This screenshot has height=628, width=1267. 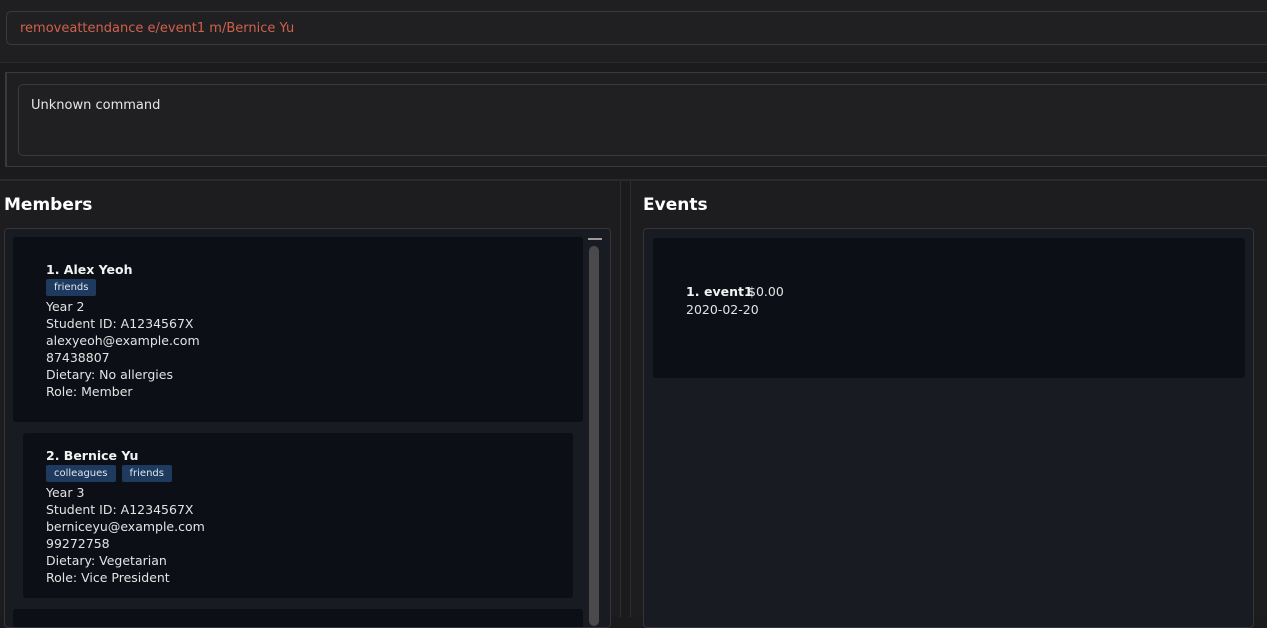 What do you see at coordinates (595, 239) in the screenshot?
I see `scrollbar-cap` at bounding box center [595, 239].